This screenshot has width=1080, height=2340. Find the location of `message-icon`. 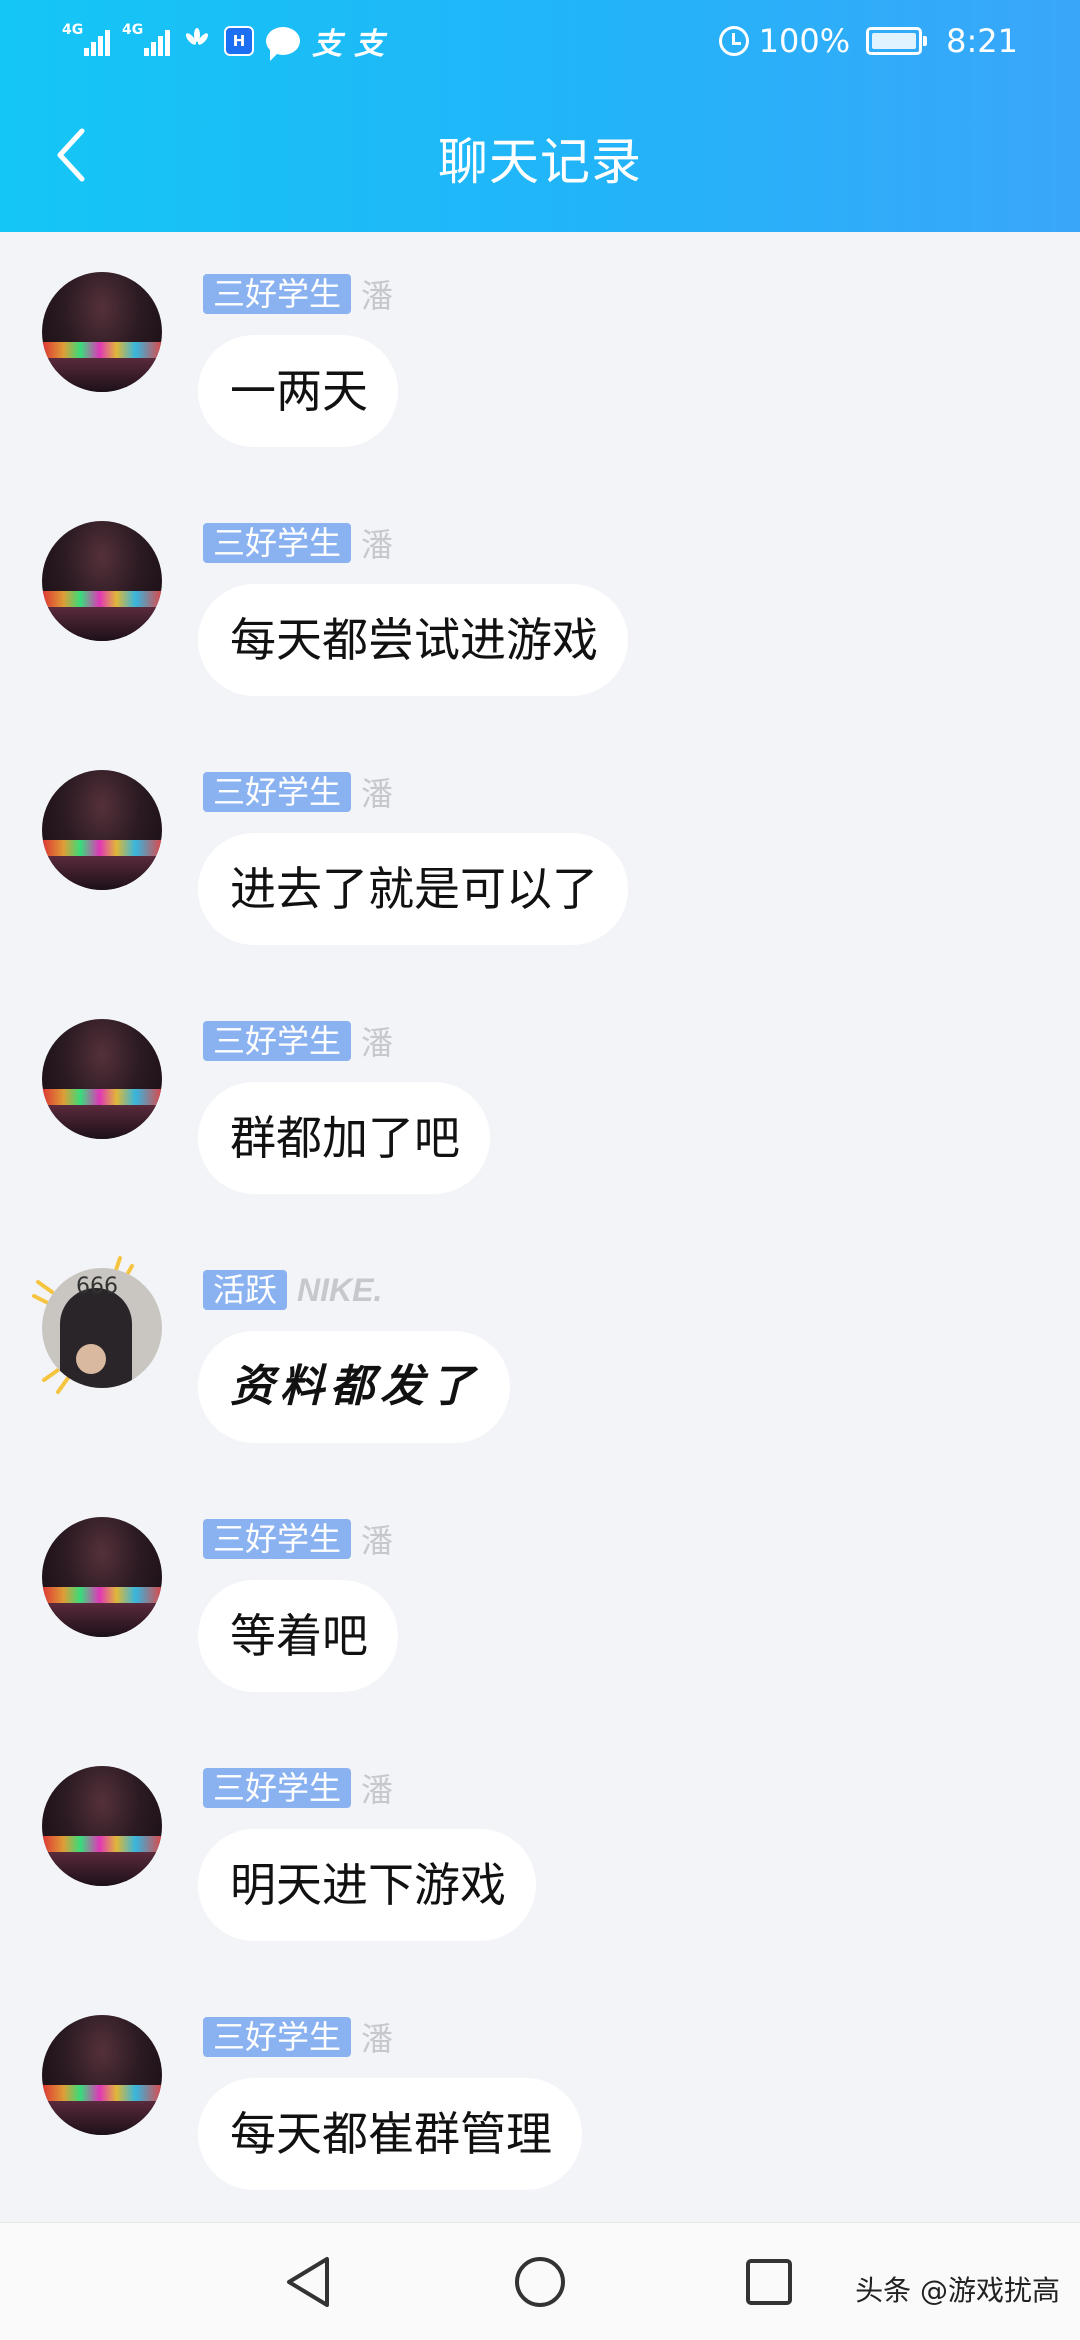

message-icon is located at coordinates (283, 44).